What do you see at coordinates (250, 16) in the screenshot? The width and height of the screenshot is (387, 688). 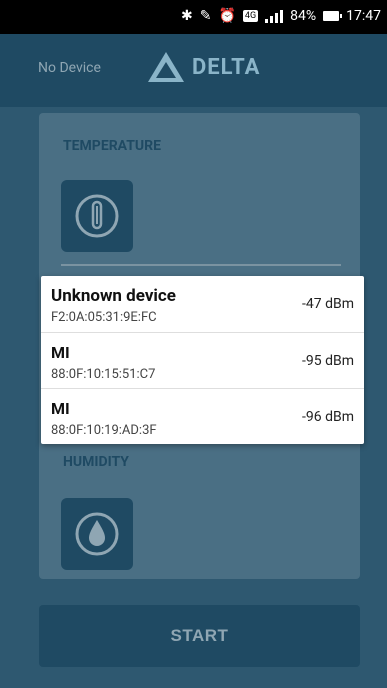 I see `network-type-badge: 4G` at bounding box center [250, 16].